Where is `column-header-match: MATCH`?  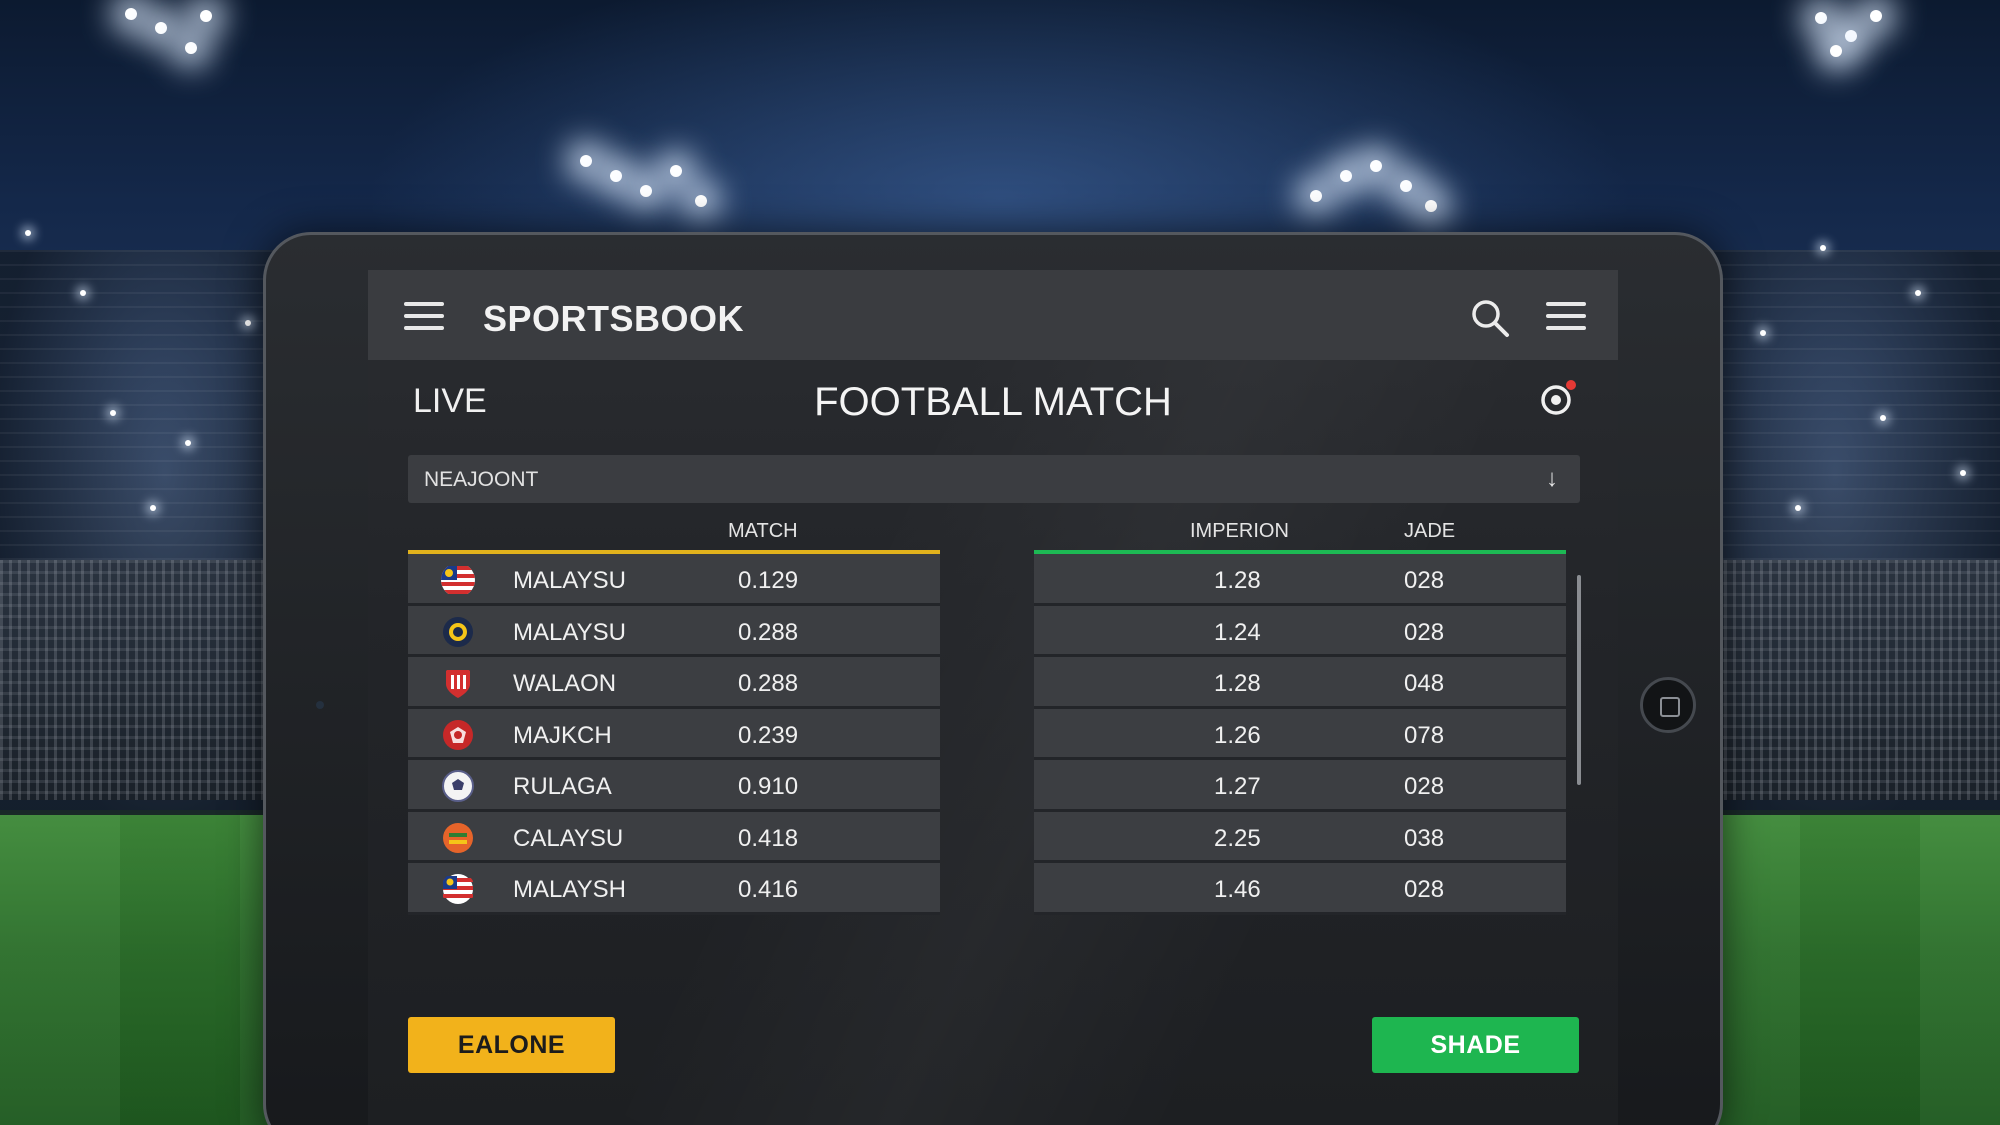
column-header-match: MATCH is located at coordinates (763, 531).